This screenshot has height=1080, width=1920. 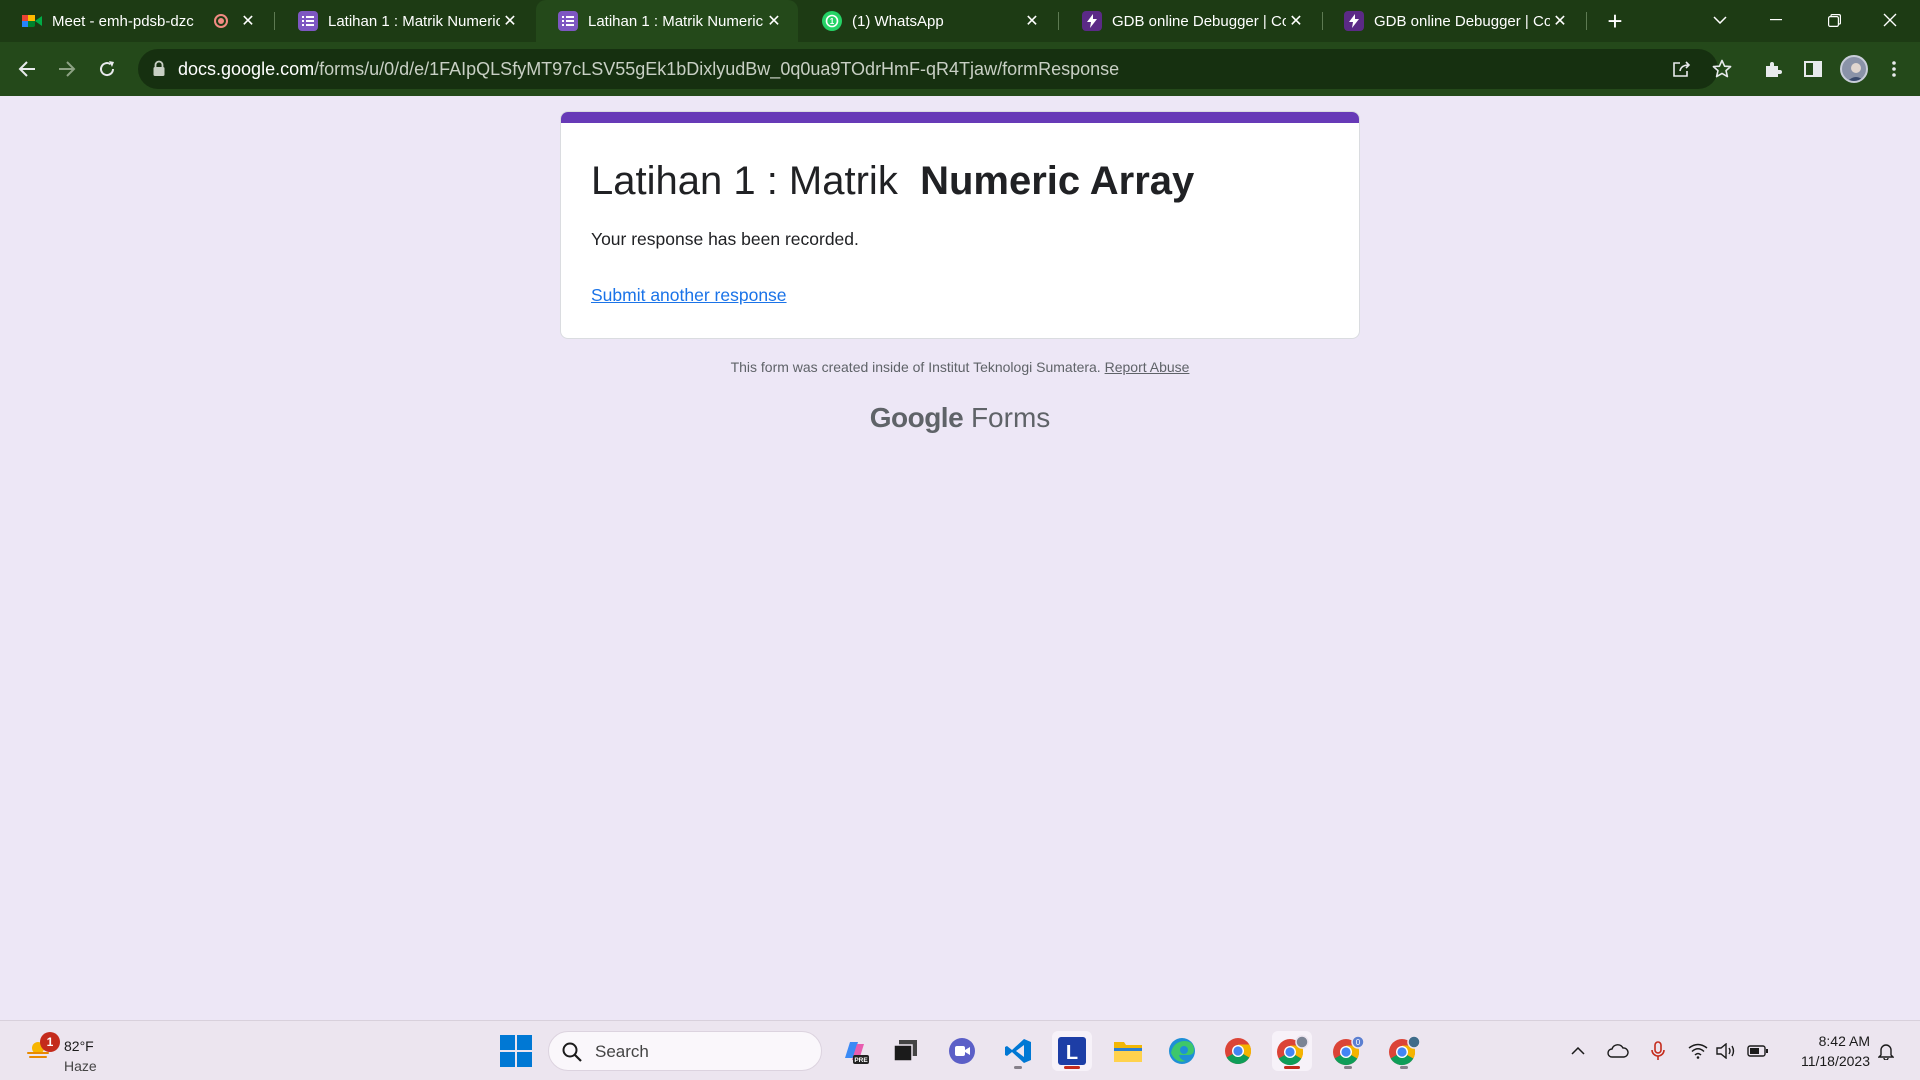 What do you see at coordinates (1894, 69) in the screenshot?
I see `browser-menu-kebab-icon` at bounding box center [1894, 69].